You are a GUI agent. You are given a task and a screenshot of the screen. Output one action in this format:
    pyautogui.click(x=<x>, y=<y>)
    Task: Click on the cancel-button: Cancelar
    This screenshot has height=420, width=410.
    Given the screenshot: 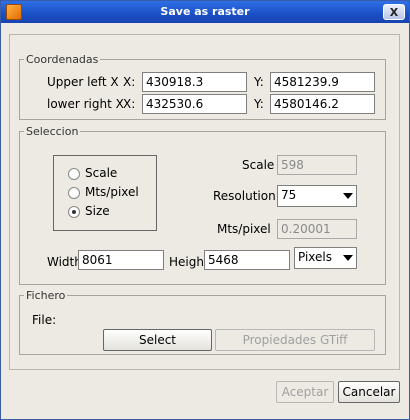 What is the action you would take?
    pyautogui.click(x=369, y=392)
    